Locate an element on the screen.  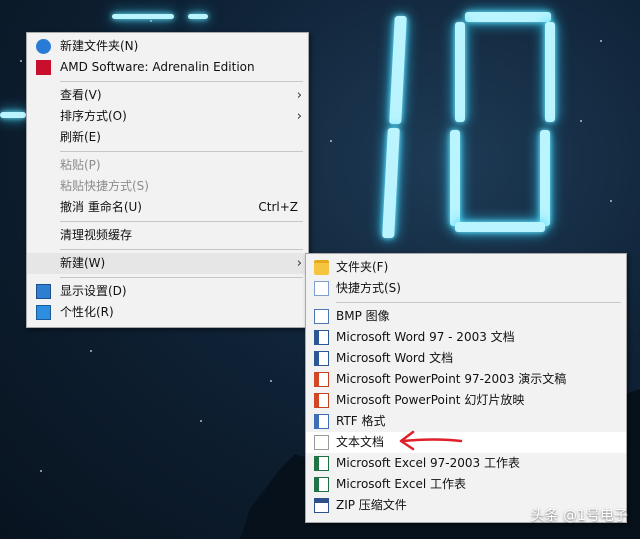
submenu-item-powerpoint-97-2003: Microsoft PowerPoint 97-2003 演示文稿 is located at coordinates (466, 379).